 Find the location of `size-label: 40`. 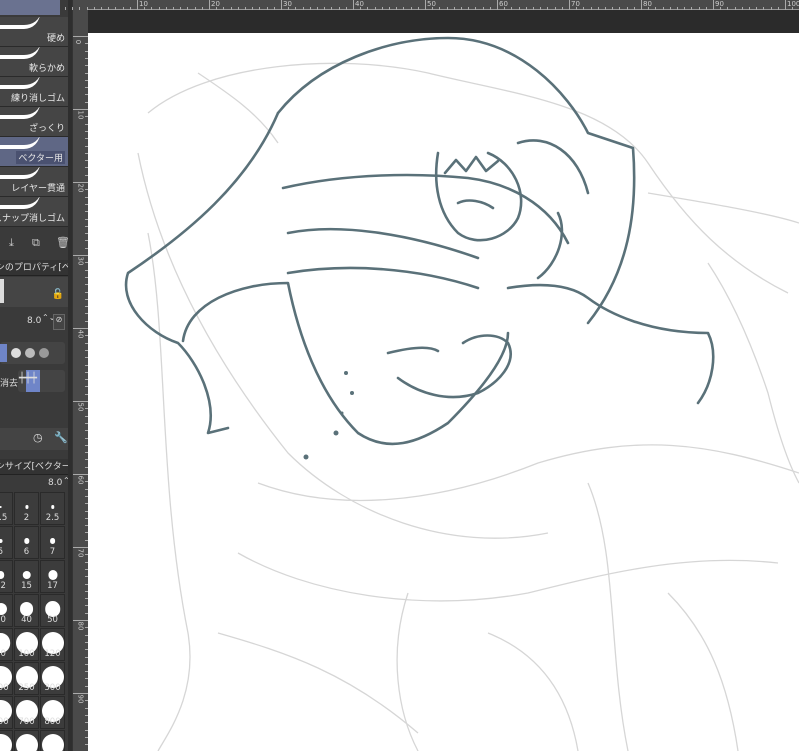

size-label: 40 is located at coordinates (26, 620).